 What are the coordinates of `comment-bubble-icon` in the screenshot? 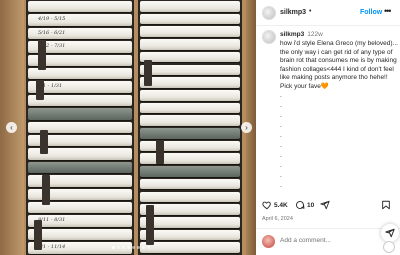 It's located at (300, 205).